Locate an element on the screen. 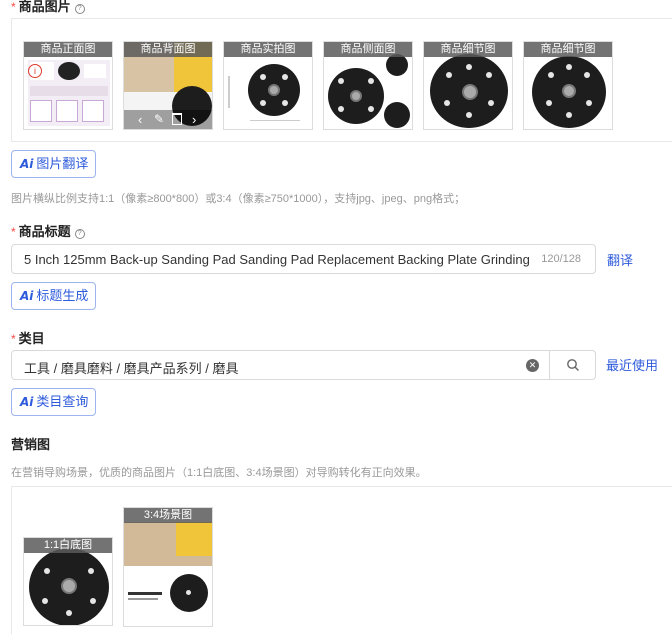 This screenshot has height=634, width=672. title-label-row: * 商品标题? is located at coordinates (48, 230).